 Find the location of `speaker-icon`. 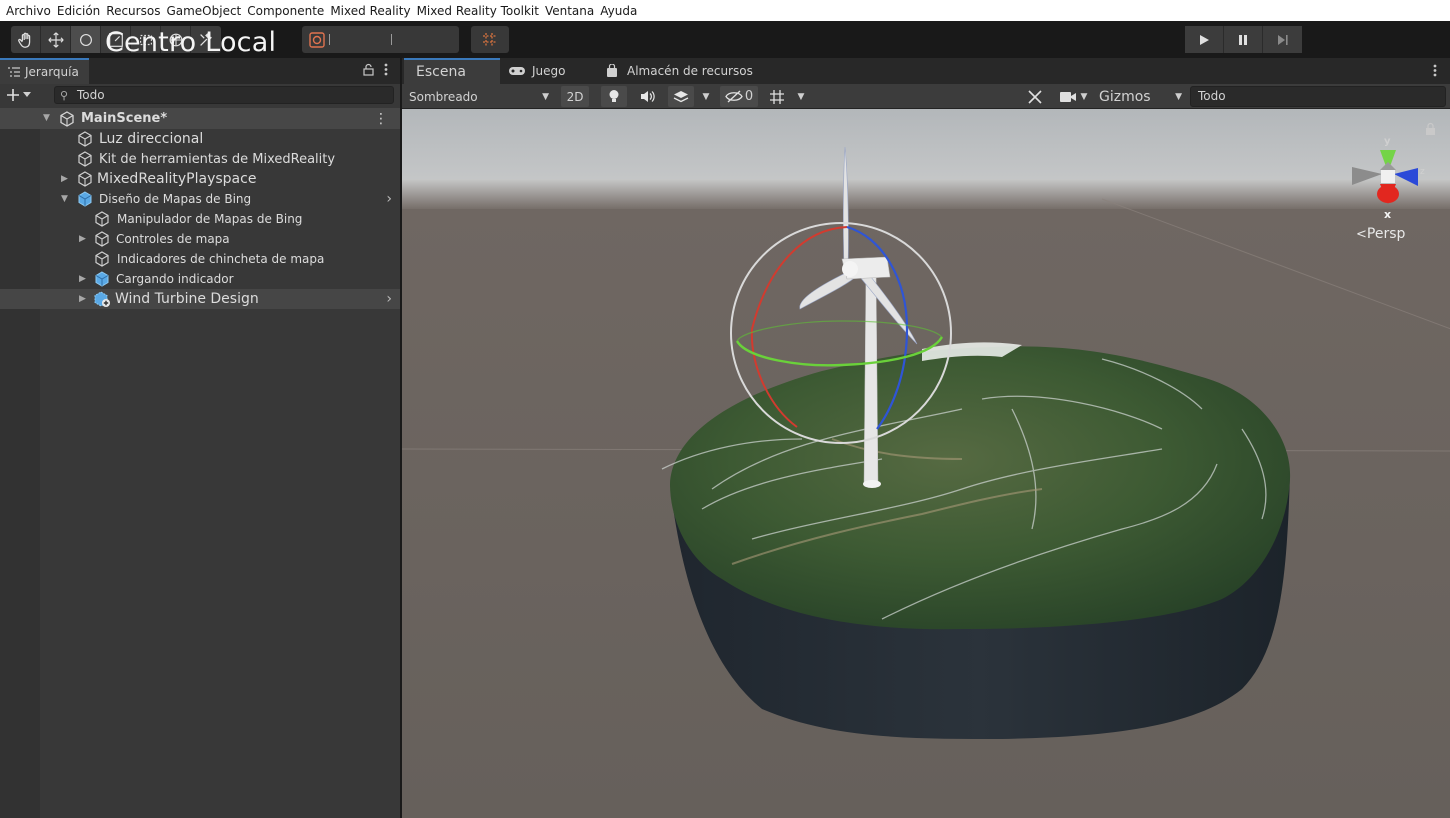

speaker-icon is located at coordinates (648, 96).